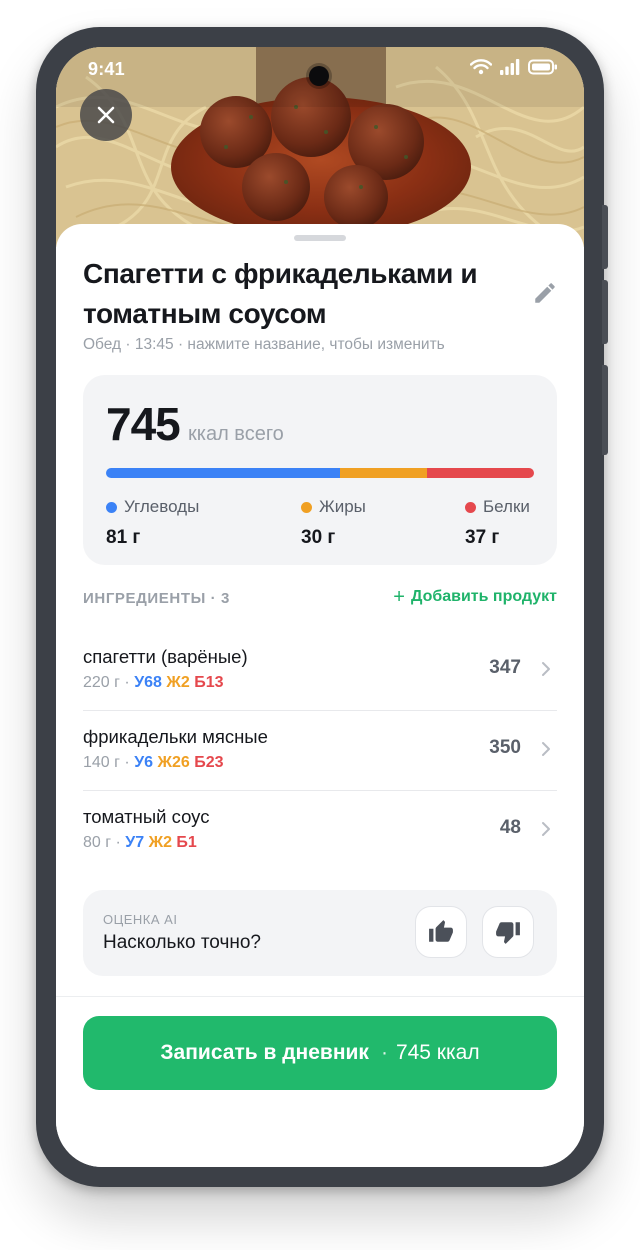 This screenshot has width=640, height=1250. Describe the element at coordinates (106, 69) in the screenshot. I see `status-time: 9:41` at that location.